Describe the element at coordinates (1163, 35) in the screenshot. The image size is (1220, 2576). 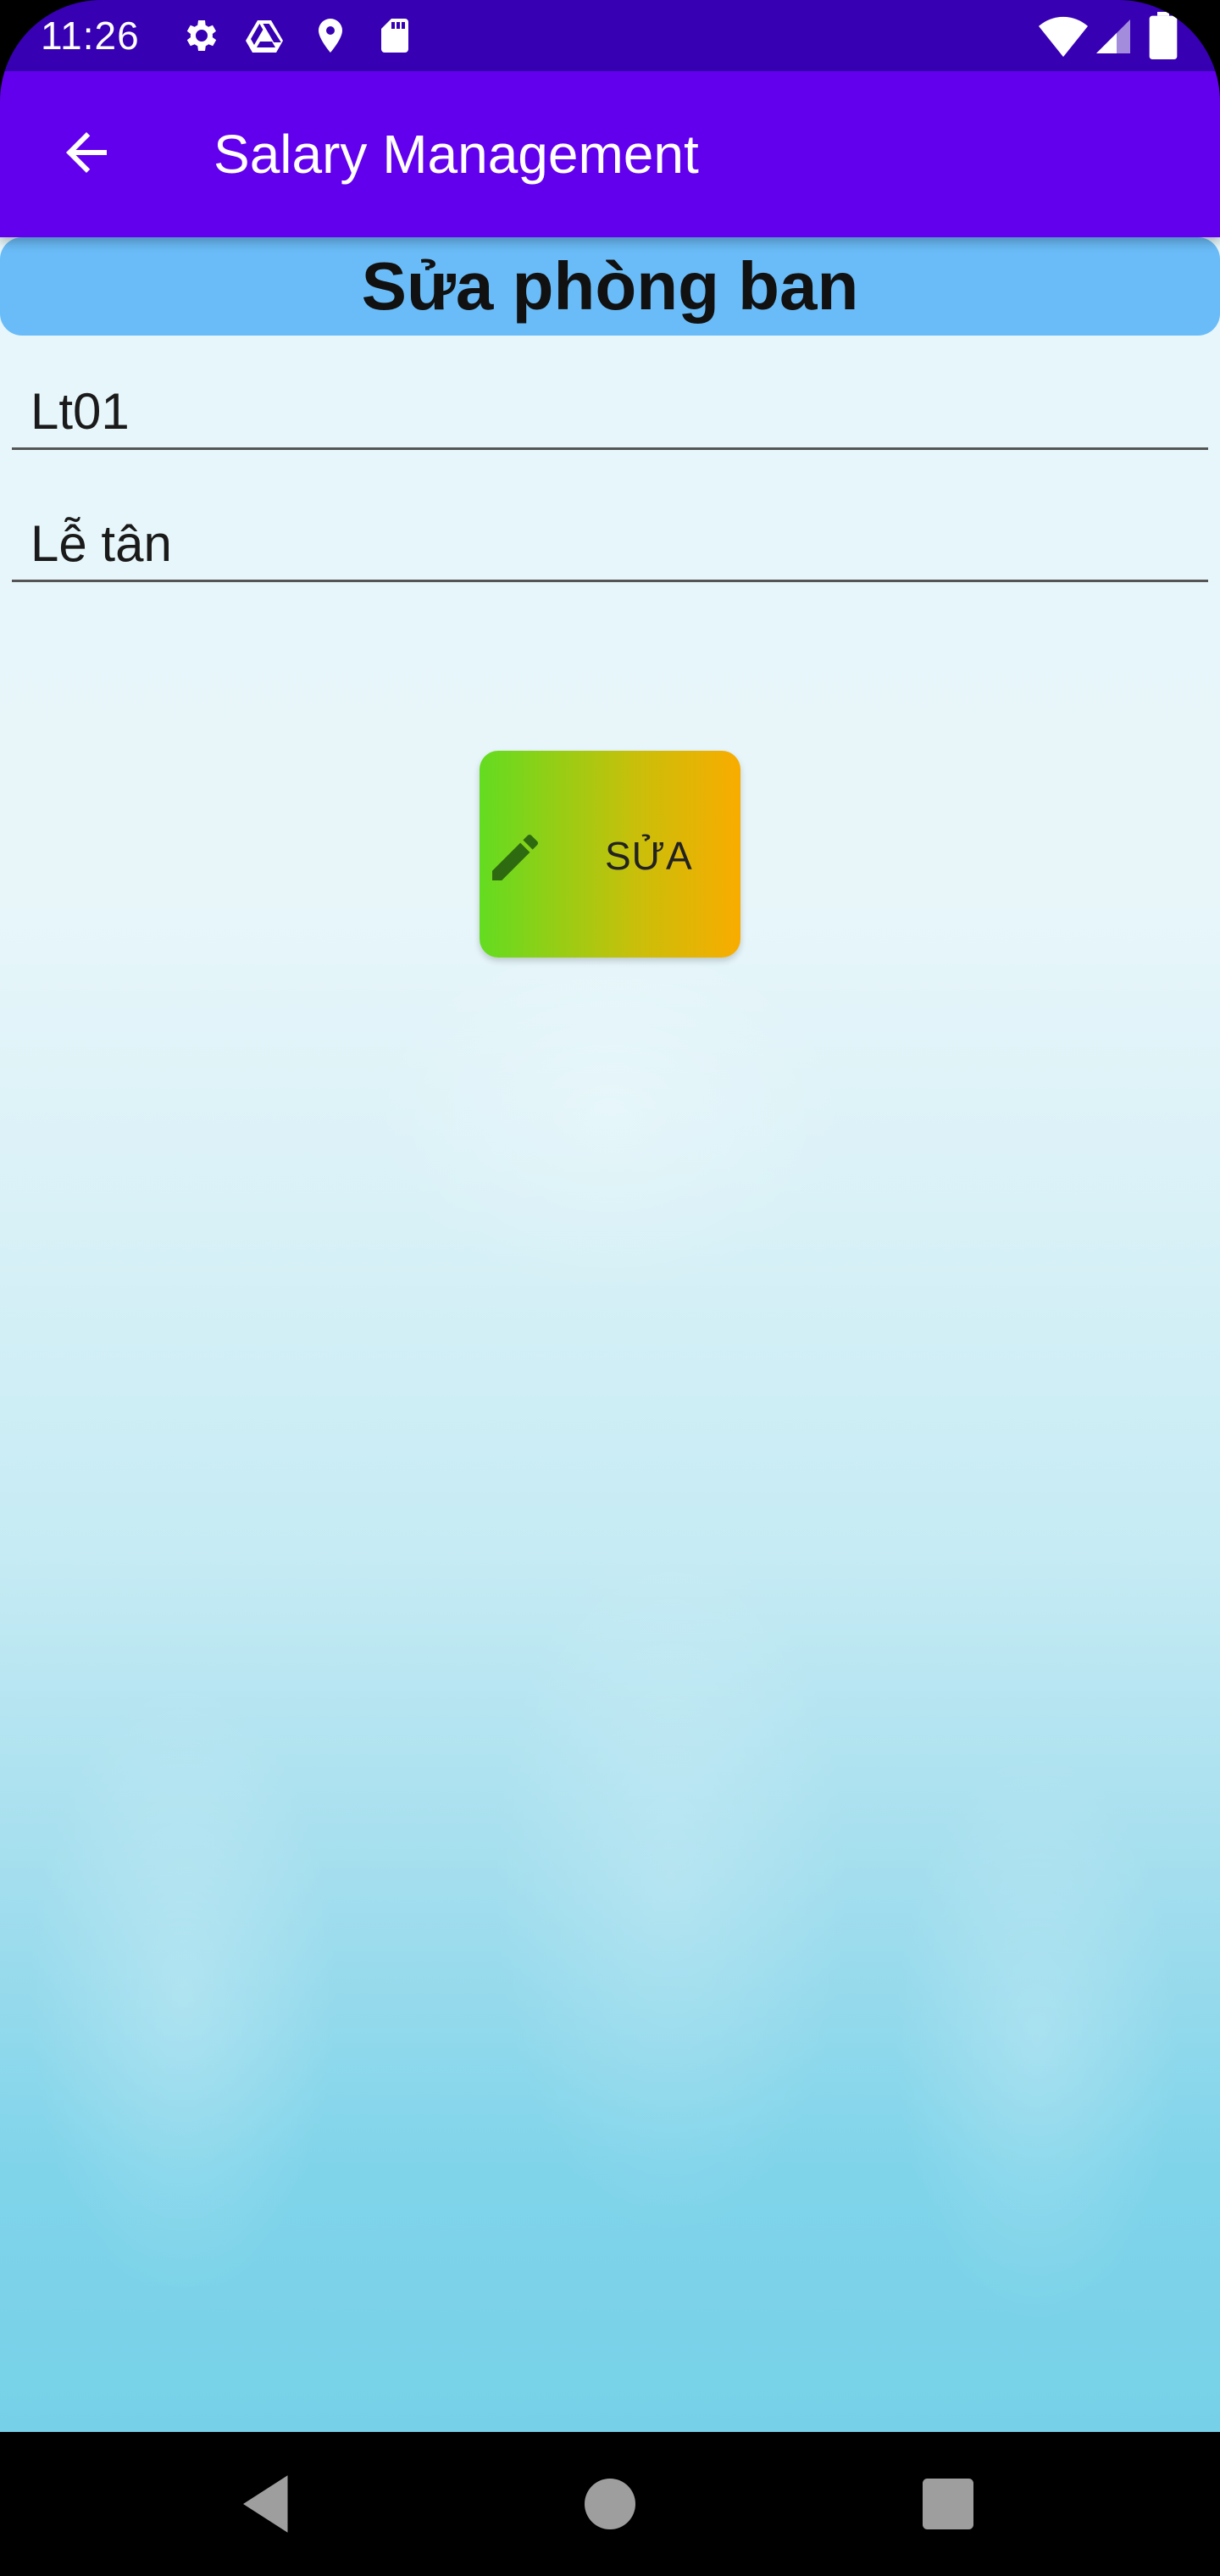
I see `battery-icon` at that location.